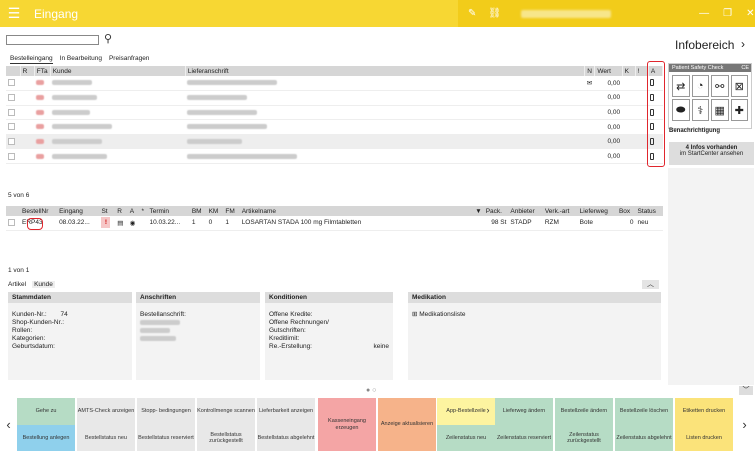 This screenshot has height=452, width=755. I want to click on col-bestellnr: BestellNr, so click(39, 211).